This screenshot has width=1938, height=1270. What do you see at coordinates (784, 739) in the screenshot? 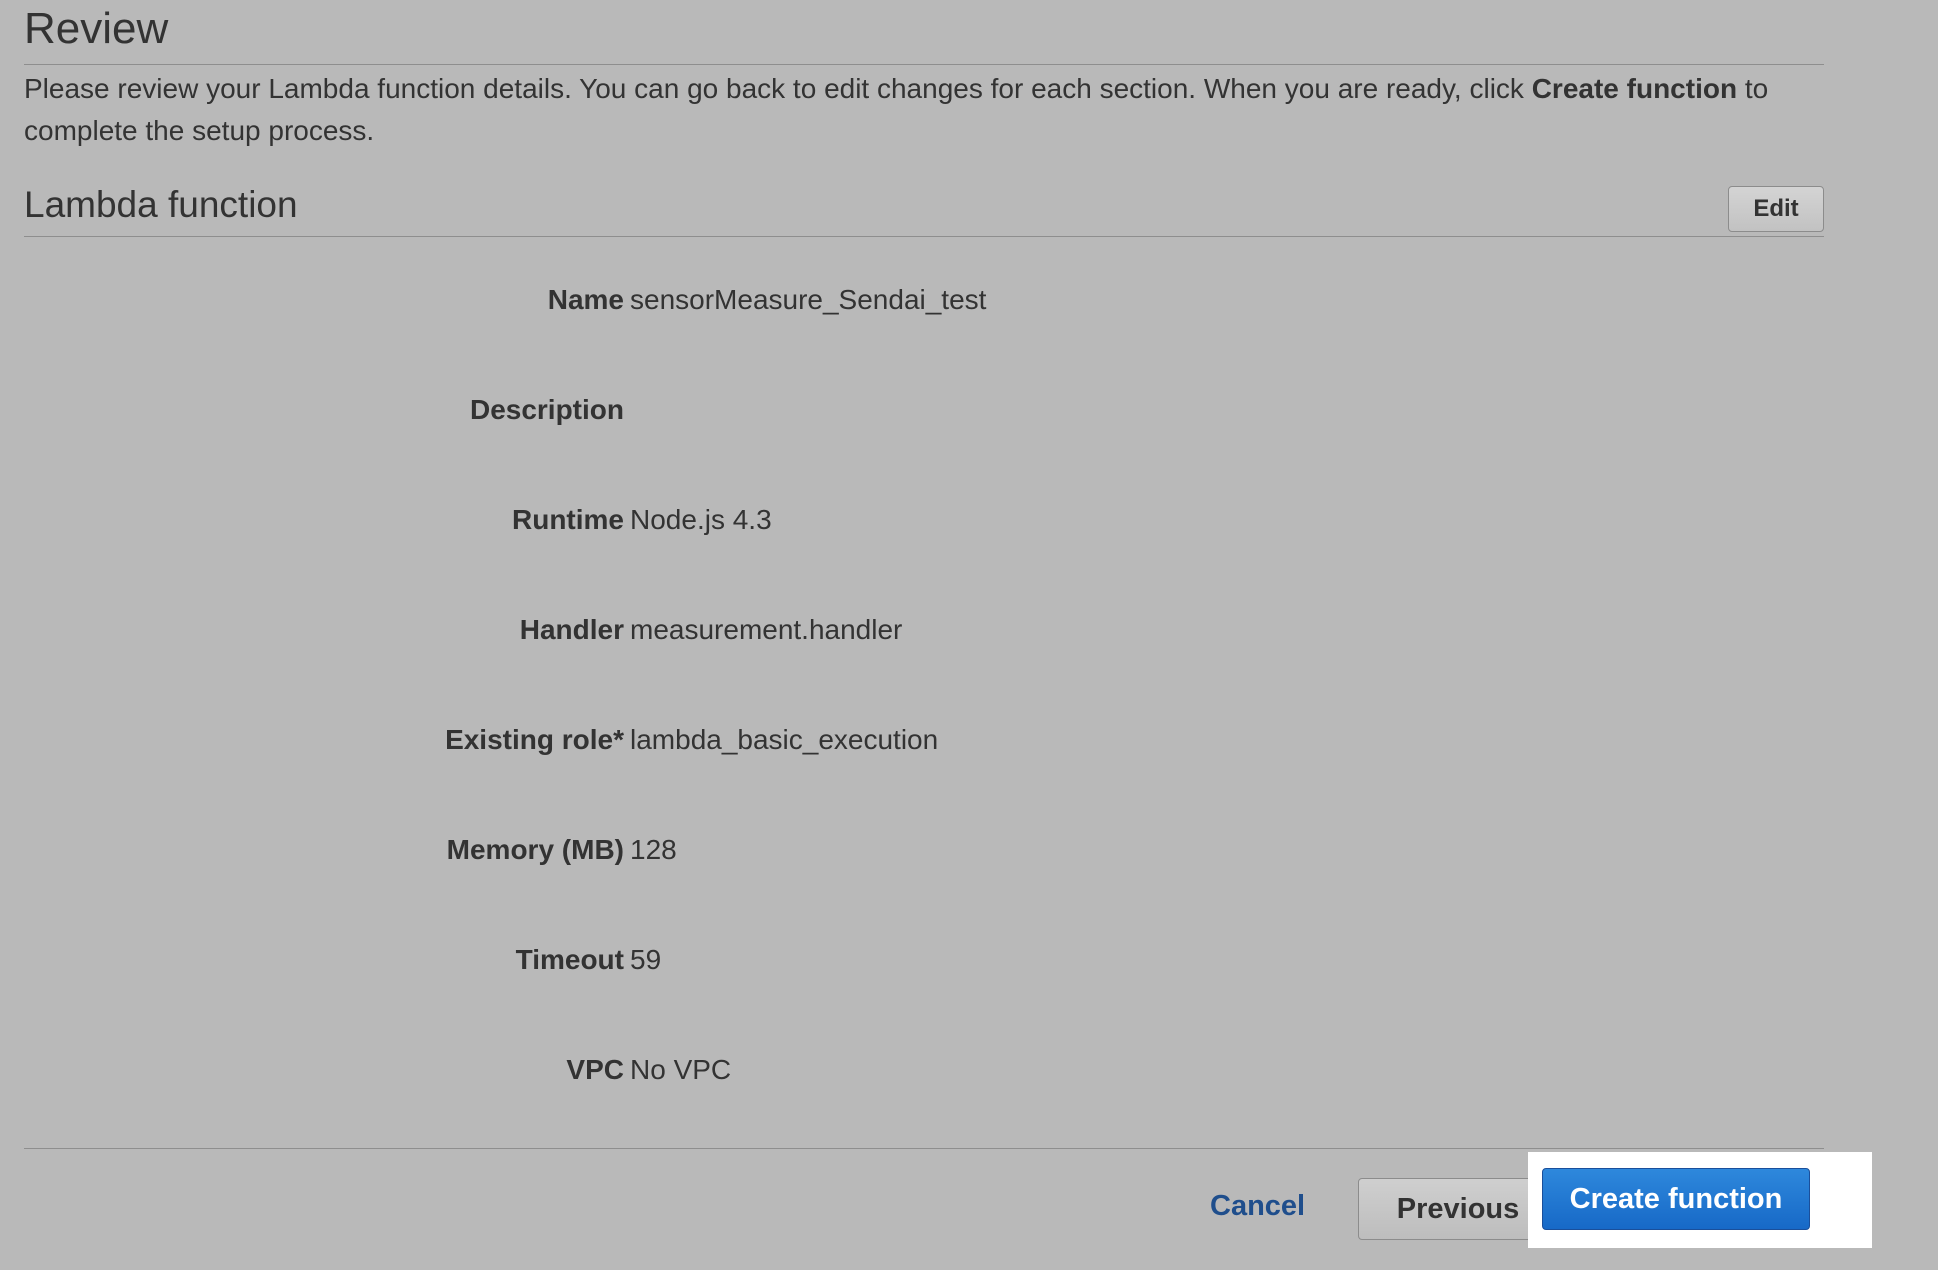
I see `detail-value: lambda_basic_execution` at bounding box center [784, 739].